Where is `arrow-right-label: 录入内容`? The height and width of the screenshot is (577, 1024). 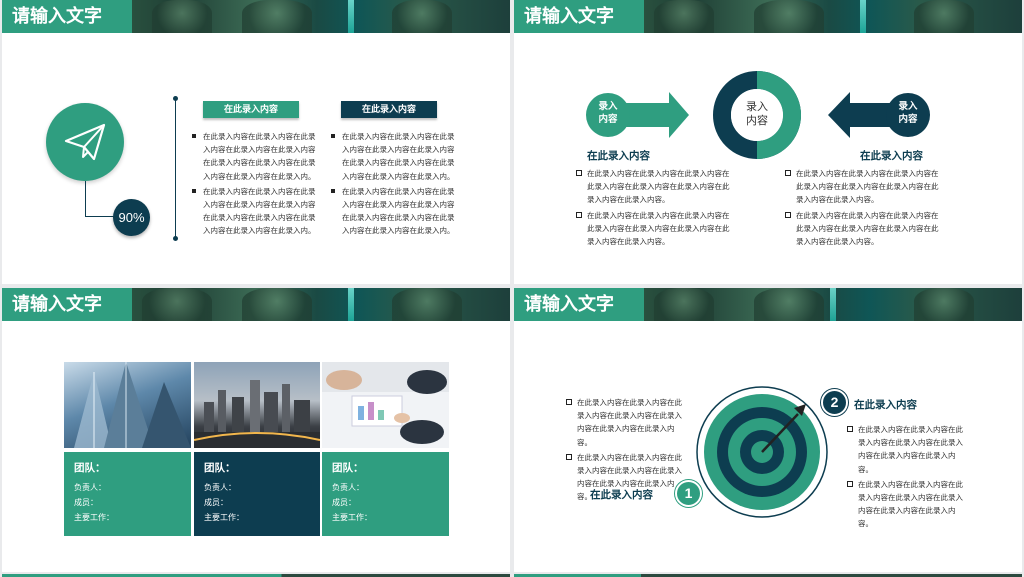
arrow-right-label: 录入内容 is located at coordinates (908, 113).